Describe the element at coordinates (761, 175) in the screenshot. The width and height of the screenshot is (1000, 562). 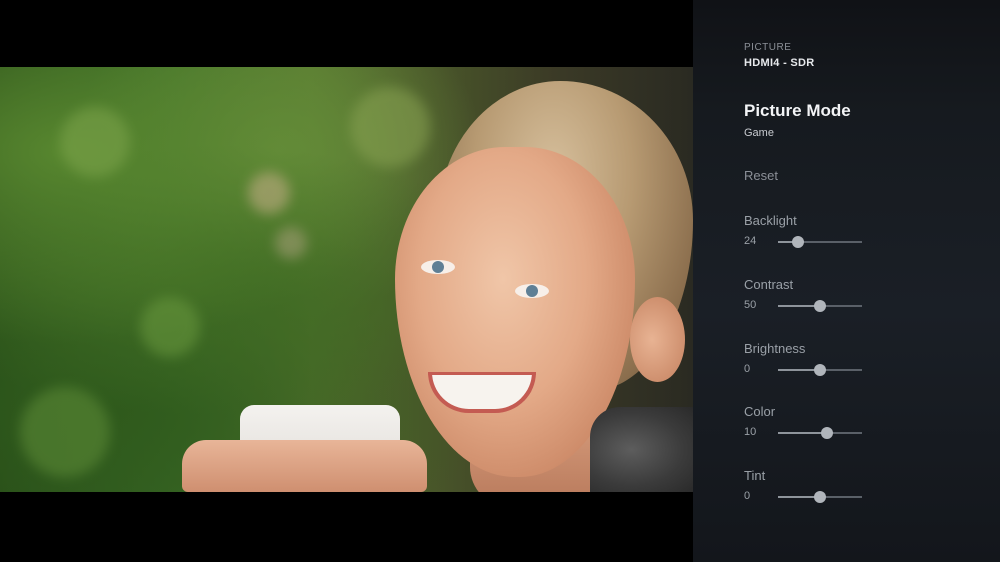
I see `reset-button: Reset` at that location.